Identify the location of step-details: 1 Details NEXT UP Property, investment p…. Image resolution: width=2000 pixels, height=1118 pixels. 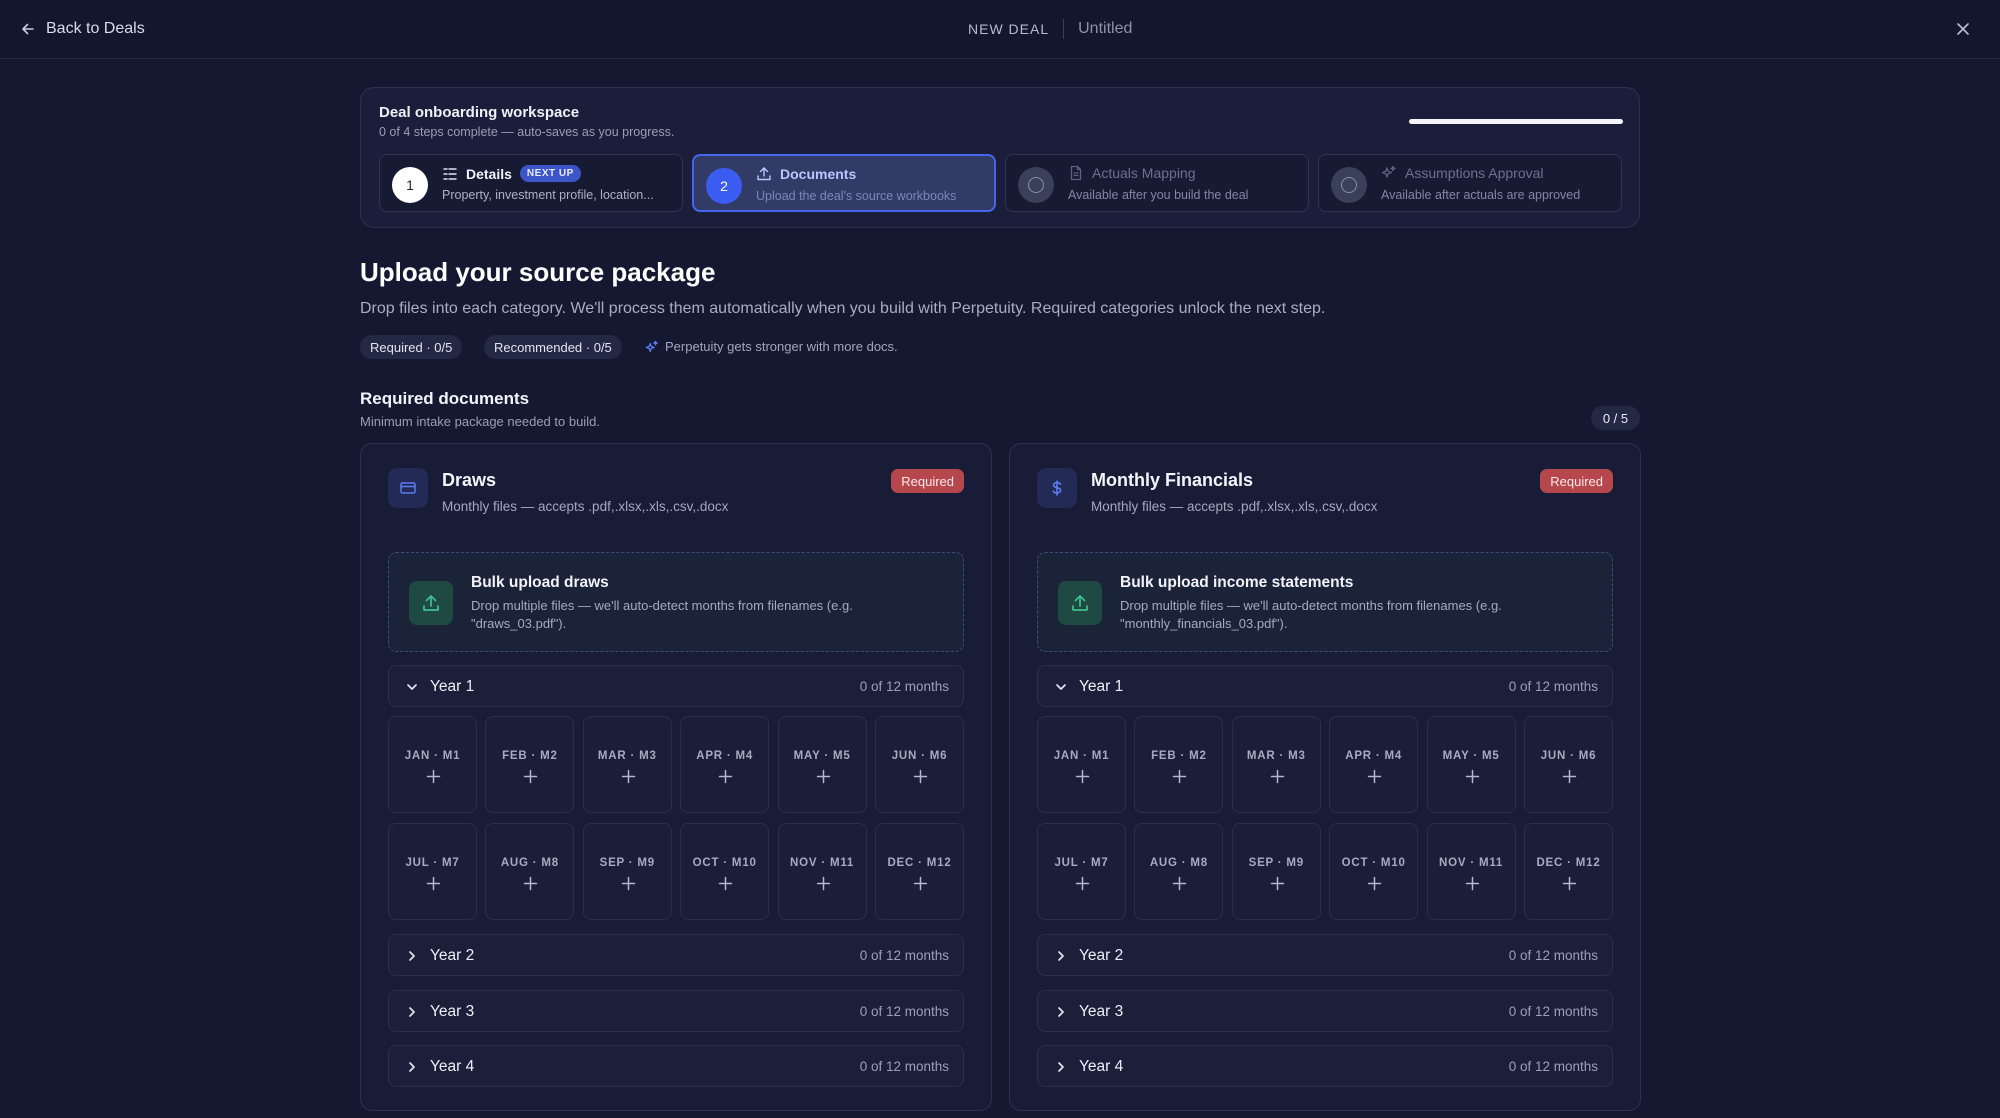
(531, 183).